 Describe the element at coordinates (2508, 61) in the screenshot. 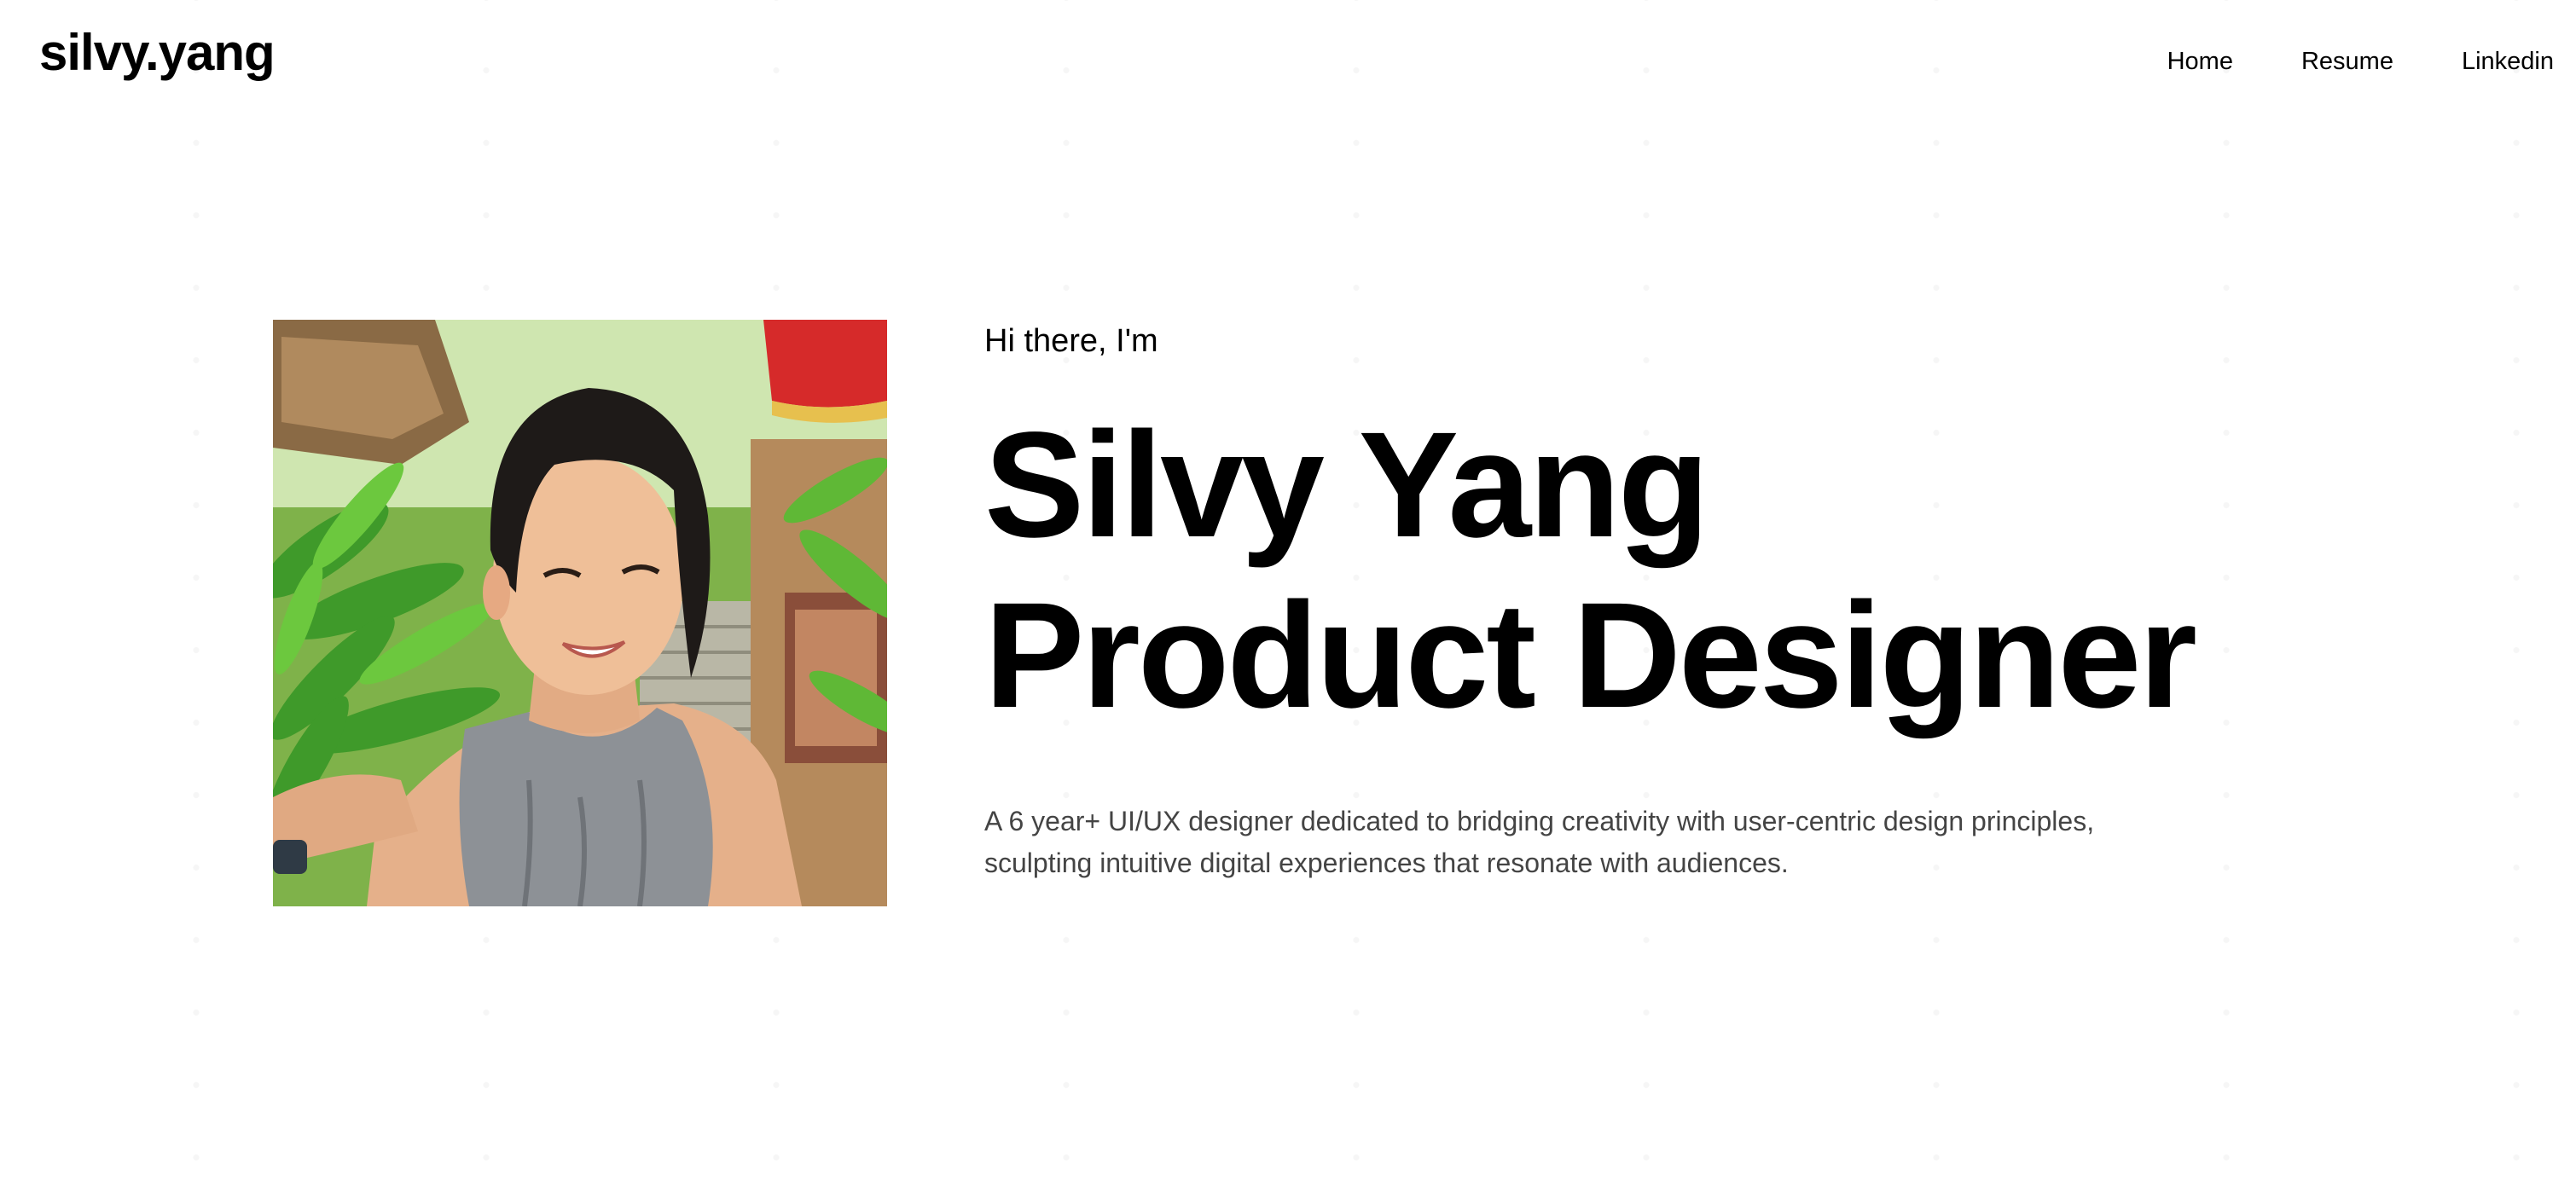

I see `nav-link-linkedin: Linkedin` at that location.